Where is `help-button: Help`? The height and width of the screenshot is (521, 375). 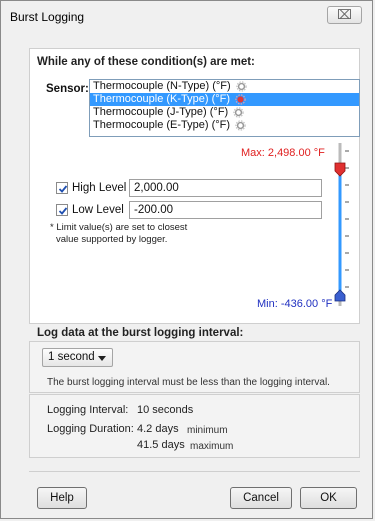 help-button: Help is located at coordinates (62, 498).